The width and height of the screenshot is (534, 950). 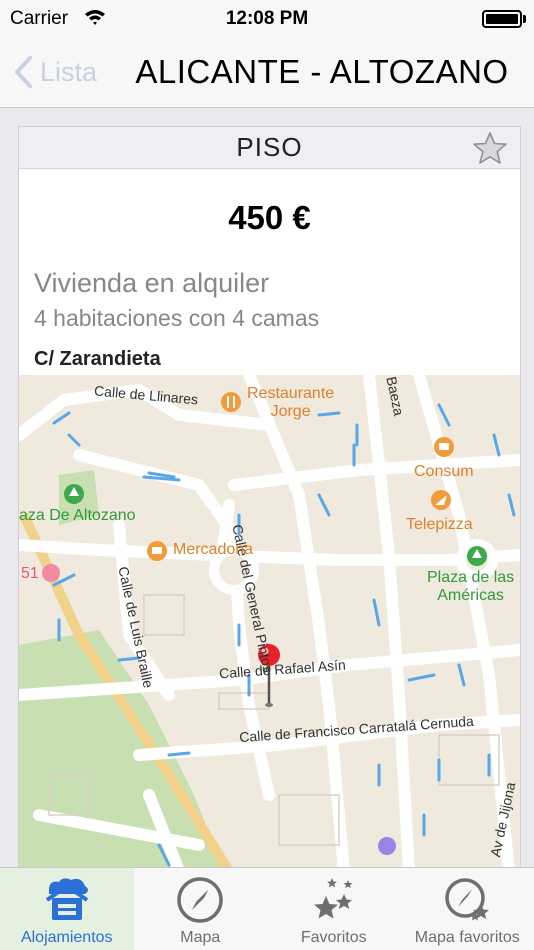 What do you see at coordinates (291, 393) in the screenshot?
I see `poi-restaurant-line1: Restaurante` at bounding box center [291, 393].